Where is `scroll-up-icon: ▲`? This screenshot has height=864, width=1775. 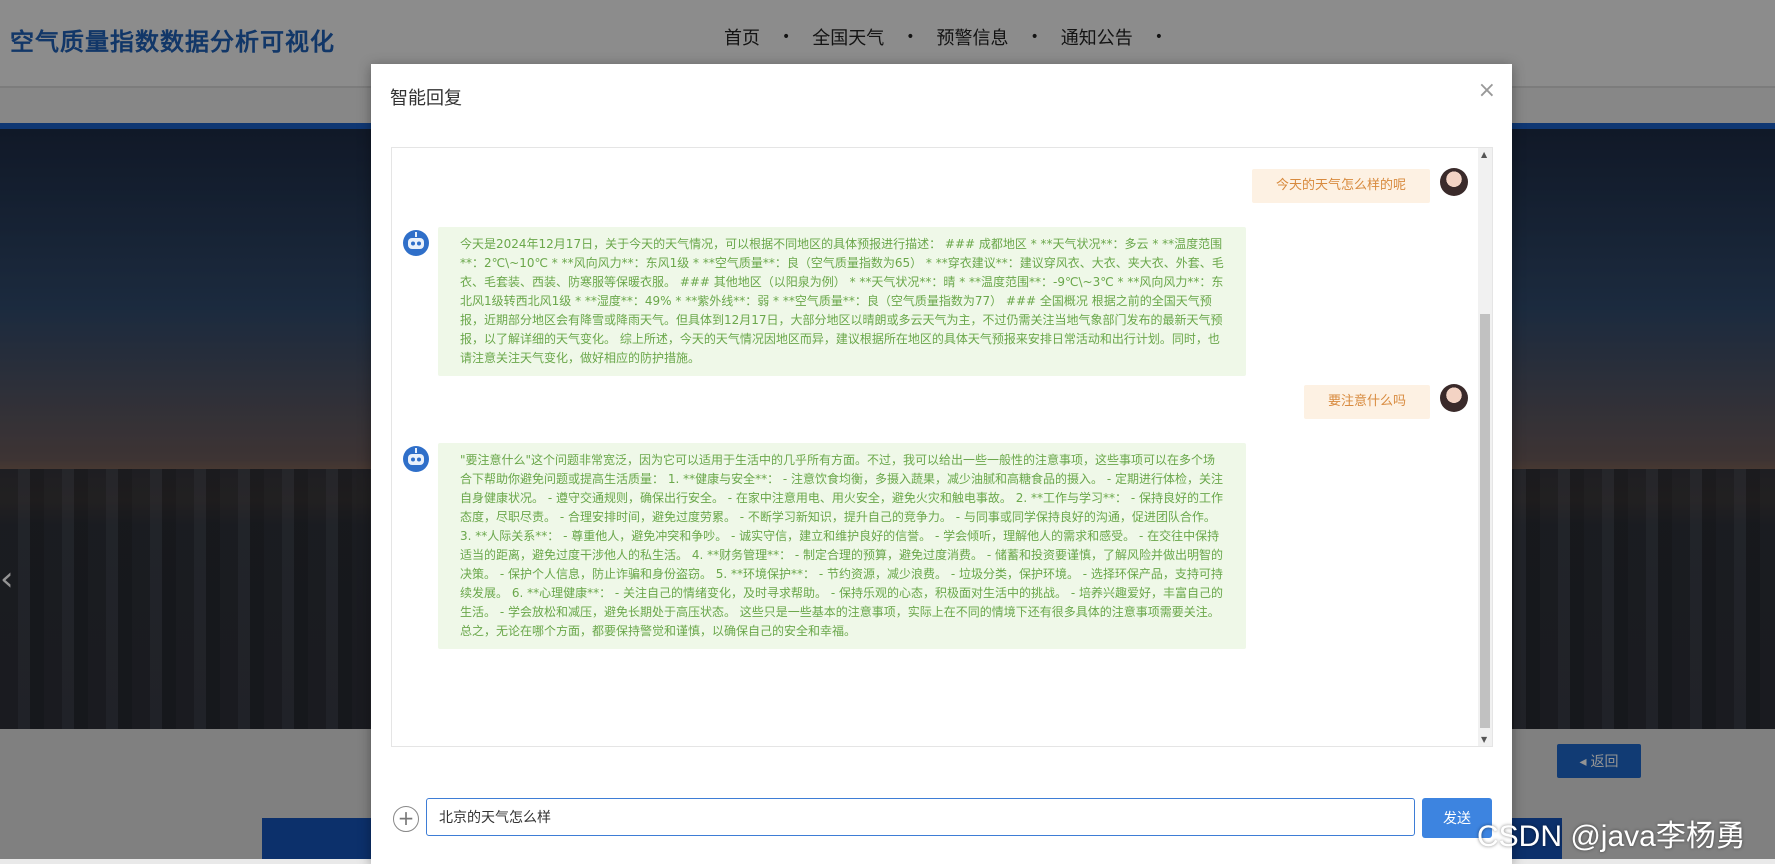 scroll-up-icon: ▲ is located at coordinates (1484, 154).